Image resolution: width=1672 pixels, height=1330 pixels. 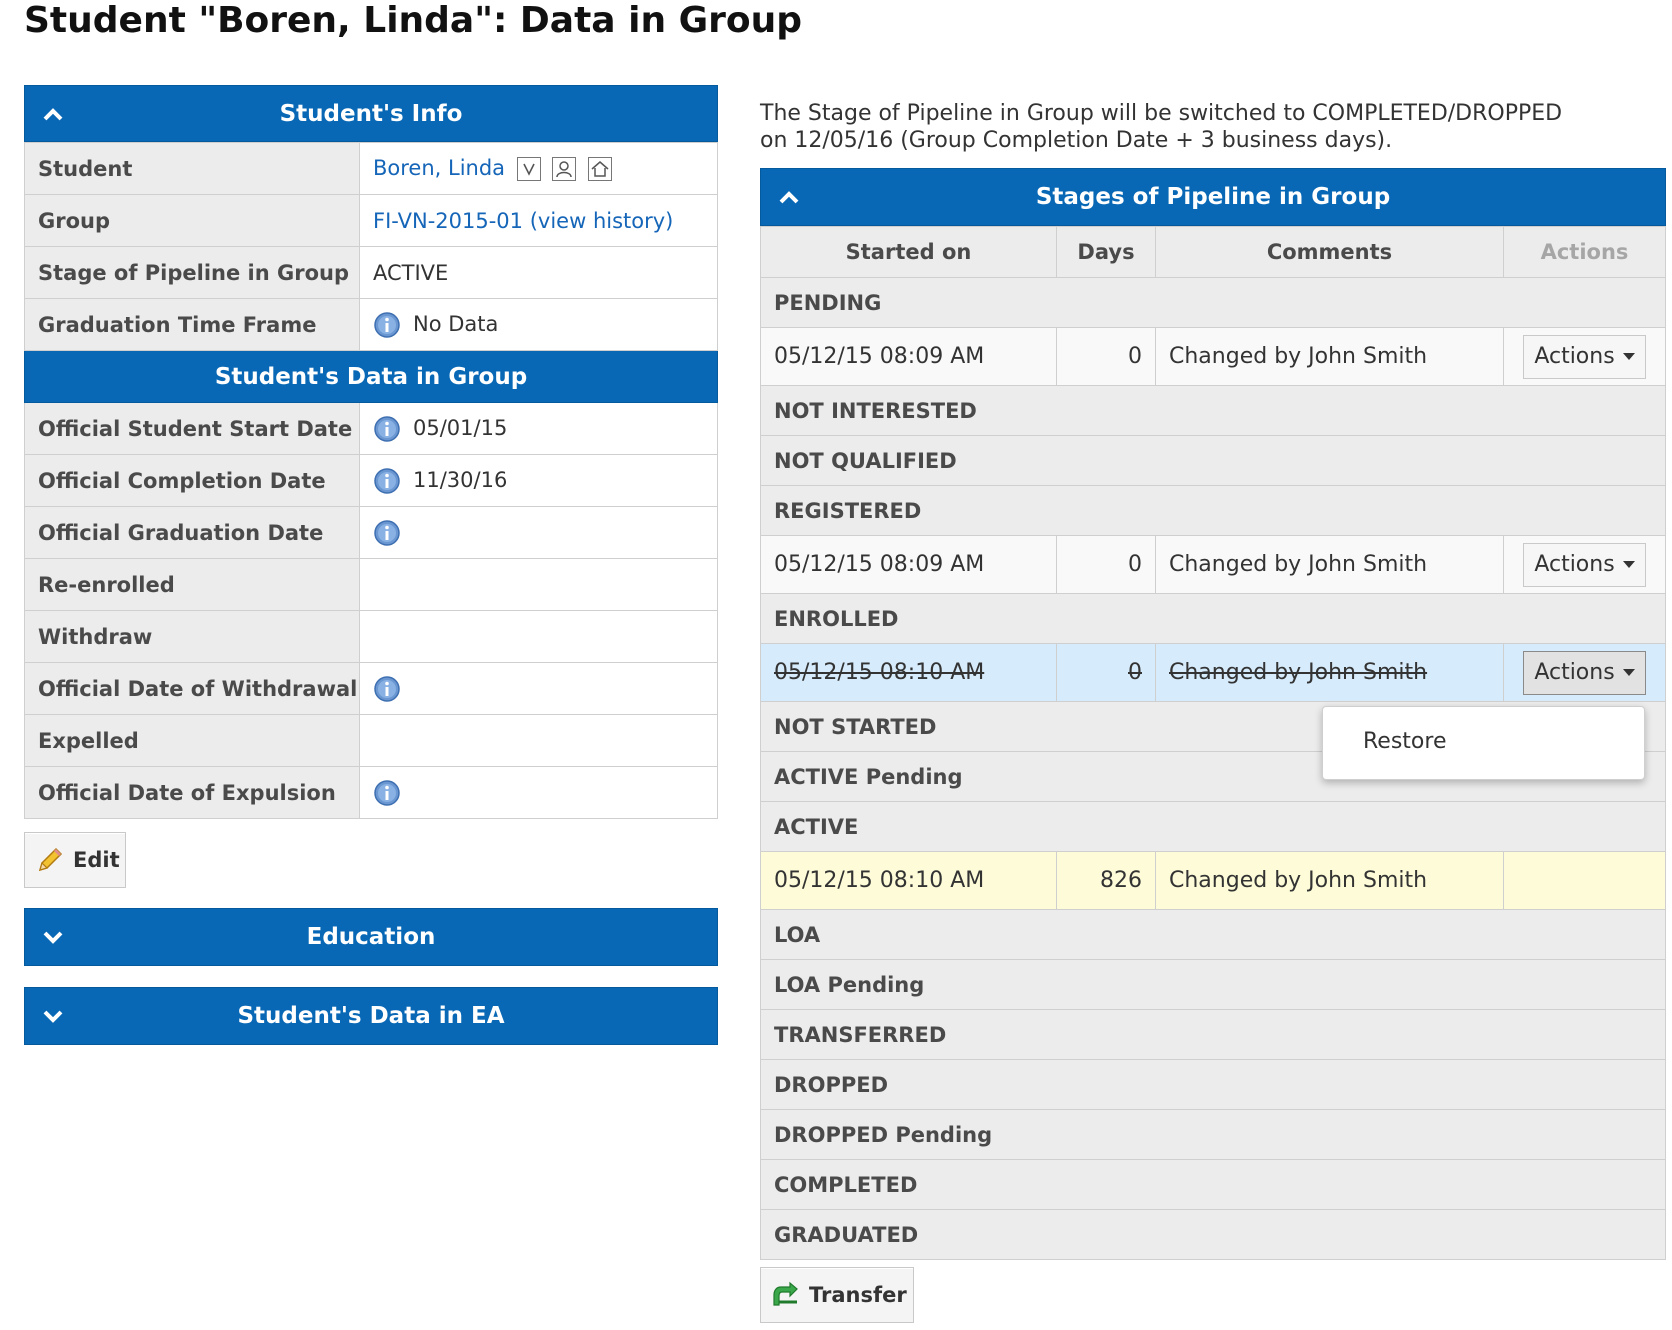 What do you see at coordinates (538, 428) in the screenshot?
I see `data-value: 05/01/15` at bounding box center [538, 428].